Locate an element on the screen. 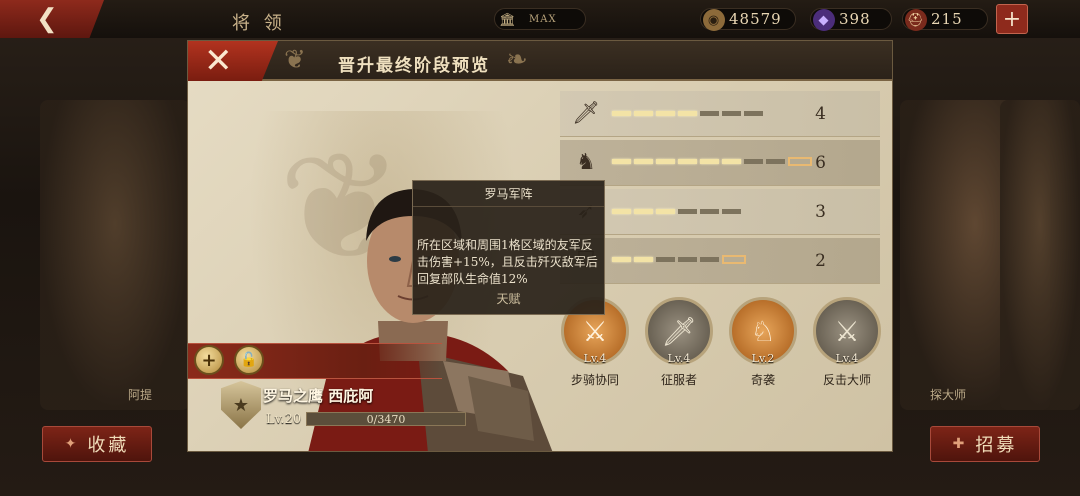 The width and height of the screenshot is (1080, 496). unit-stats: 🗡 4 ♞ 6 ➶ 3 ⛉ 2 is located at coordinates (720, 189).